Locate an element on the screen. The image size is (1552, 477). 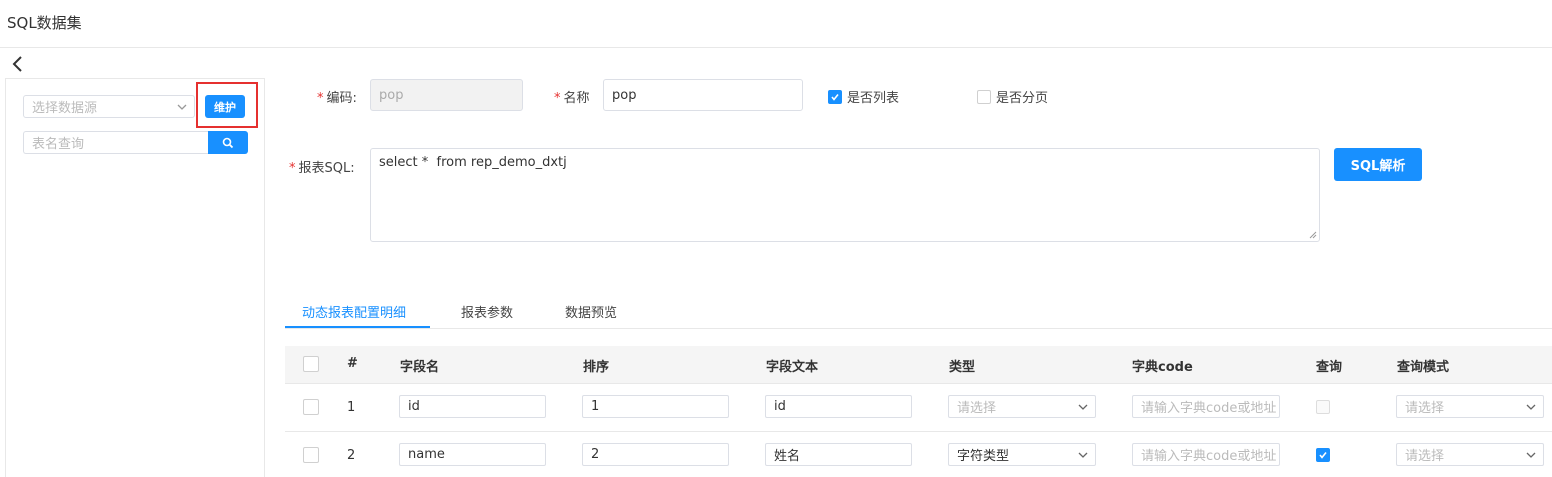
name-field: pop is located at coordinates (703, 95).